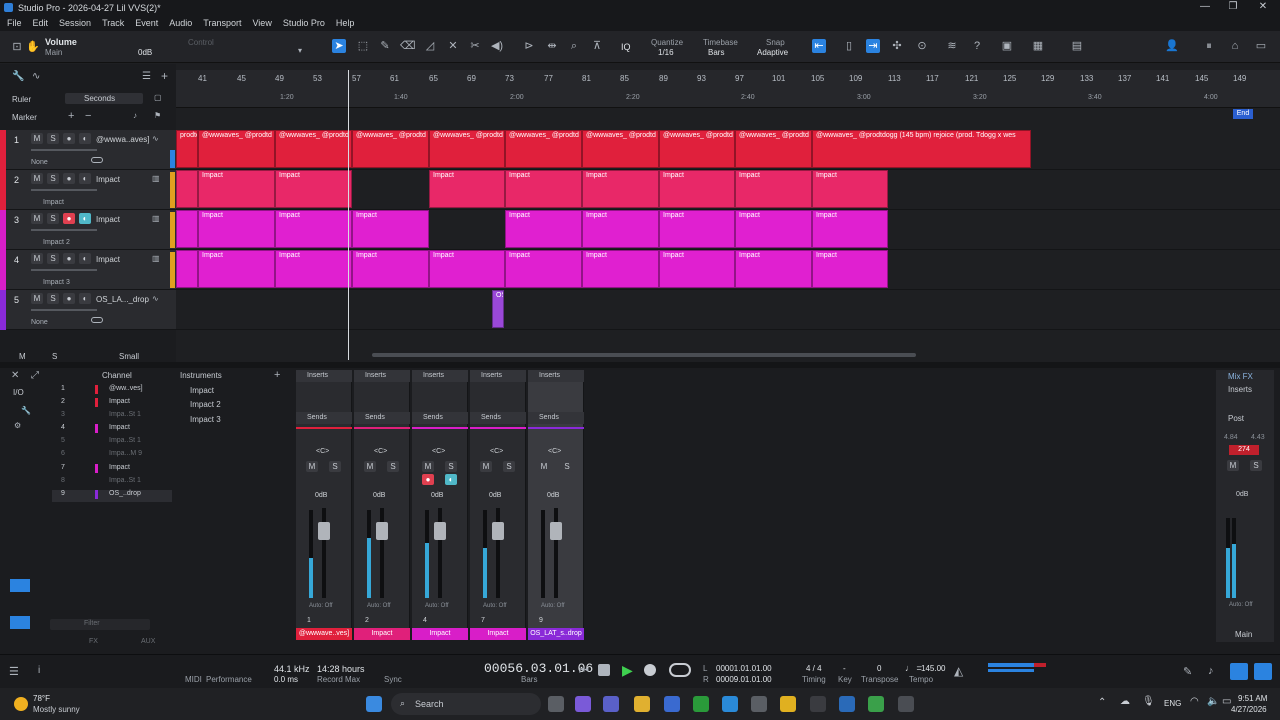 This screenshot has width=1280, height=720. I want to click on loop-end: 00009.01.01.00, so click(744, 679).